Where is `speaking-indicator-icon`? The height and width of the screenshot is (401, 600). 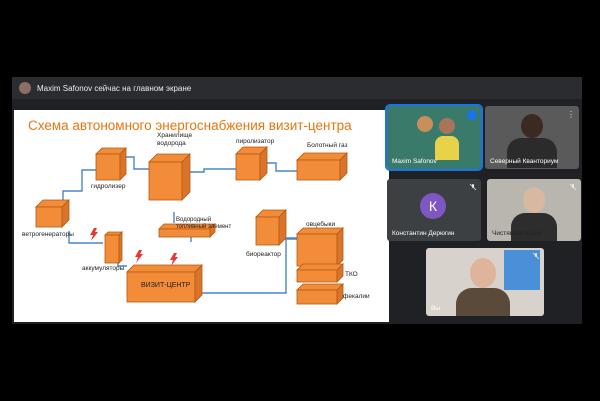 speaking-indicator-icon is located at coordinates (472, 115).